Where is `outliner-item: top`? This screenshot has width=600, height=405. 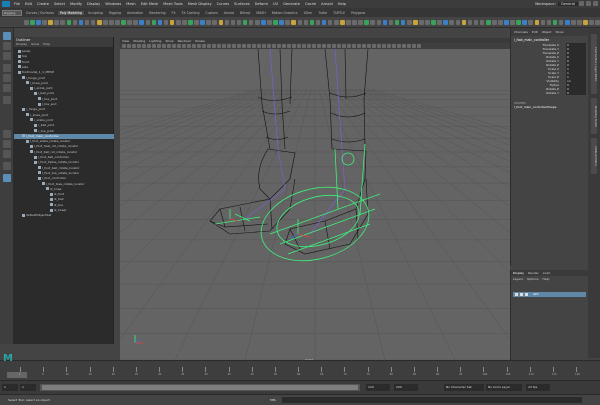
outliner-item: top is located at coordinates (64, 56).